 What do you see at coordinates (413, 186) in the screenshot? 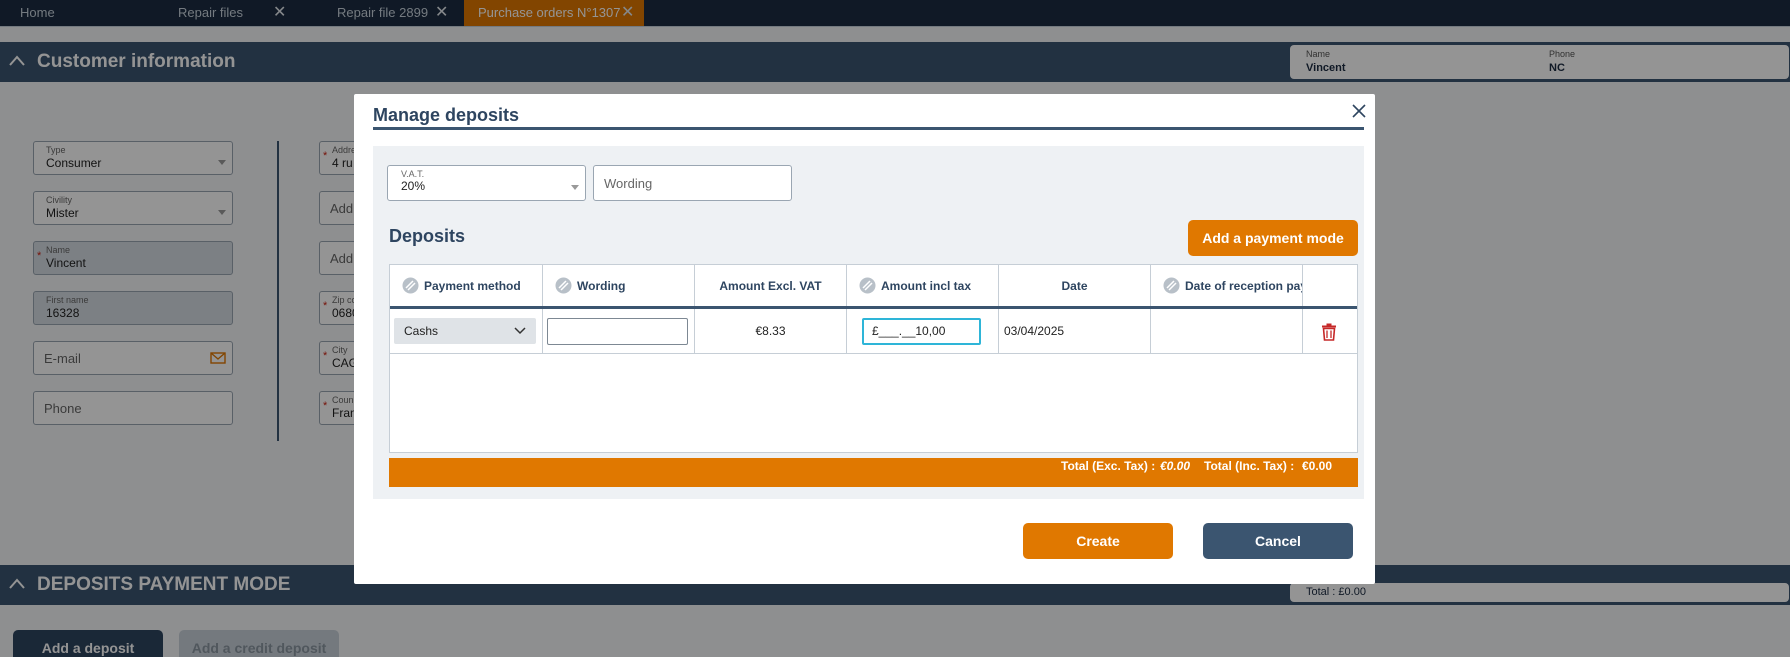
I see `field-value: 20%` at bounding box center [413, 186].